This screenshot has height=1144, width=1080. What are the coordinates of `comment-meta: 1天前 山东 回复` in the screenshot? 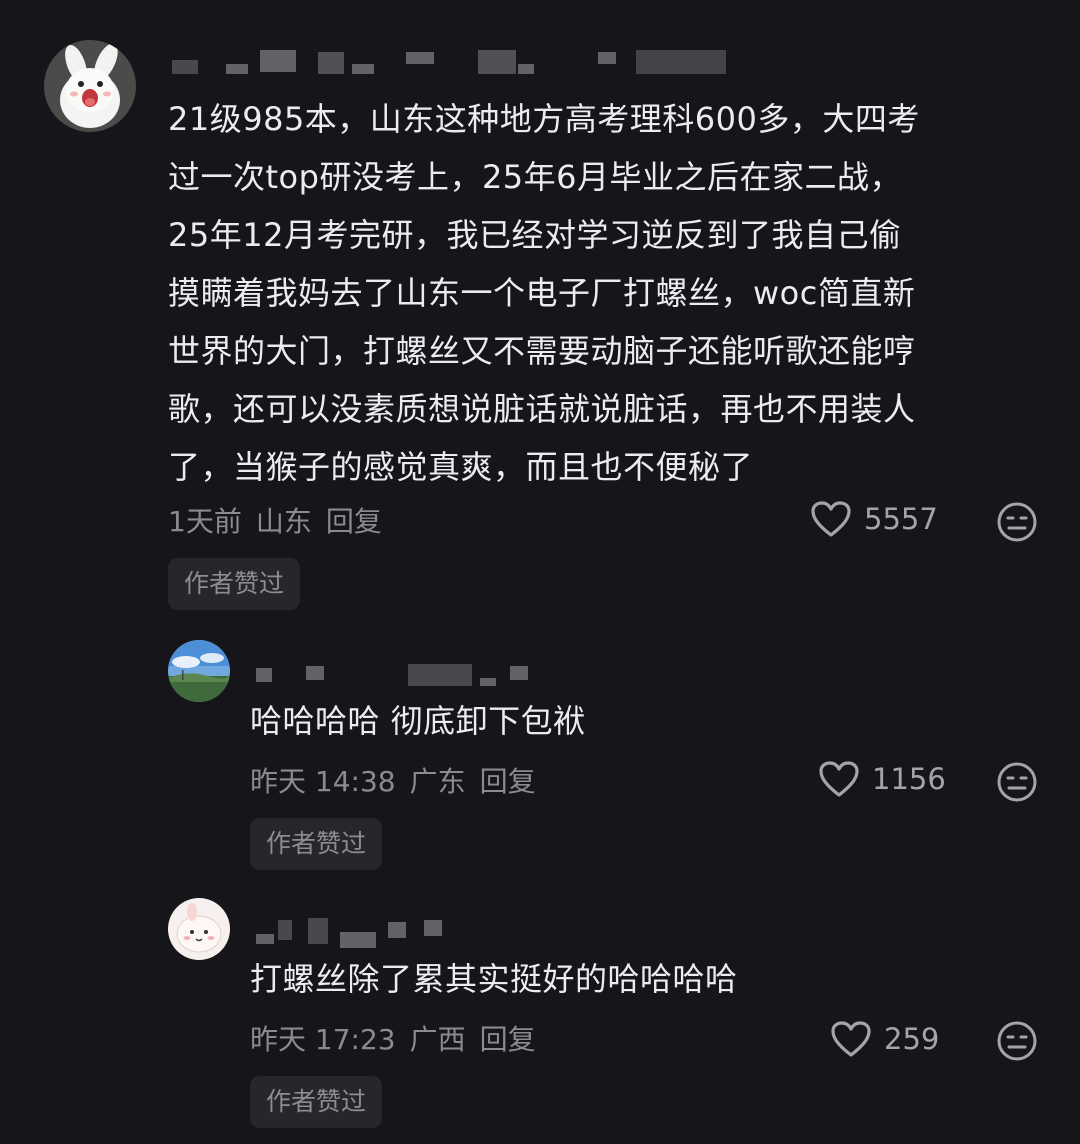 It's located at (275, 520).